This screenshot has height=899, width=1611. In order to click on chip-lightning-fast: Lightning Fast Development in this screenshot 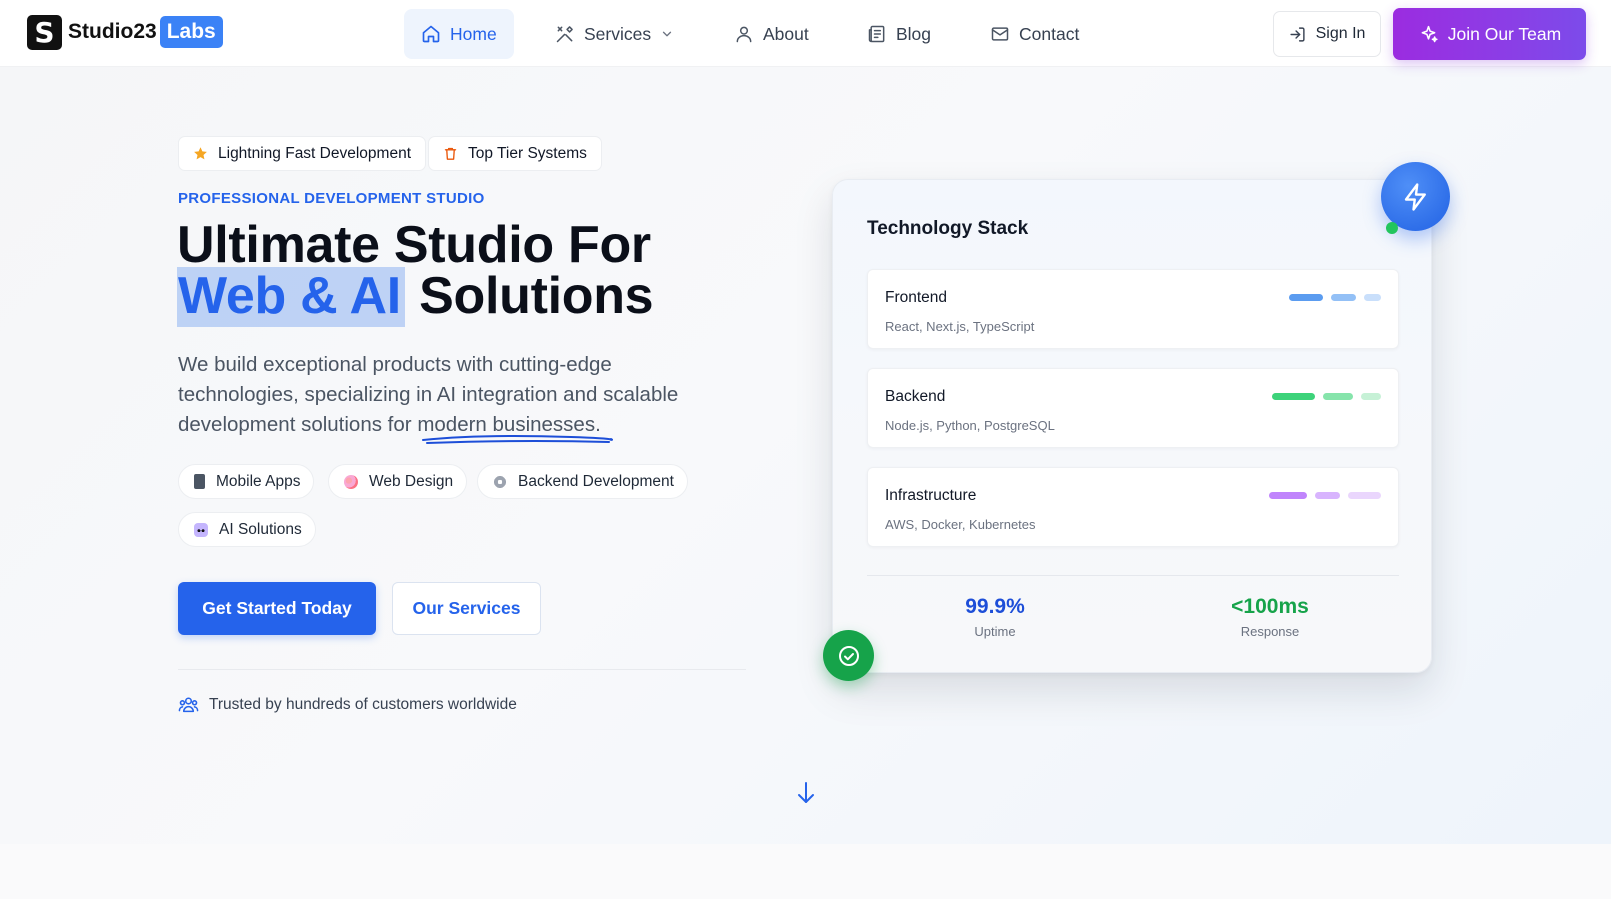, I will do `click(302, 153)`.